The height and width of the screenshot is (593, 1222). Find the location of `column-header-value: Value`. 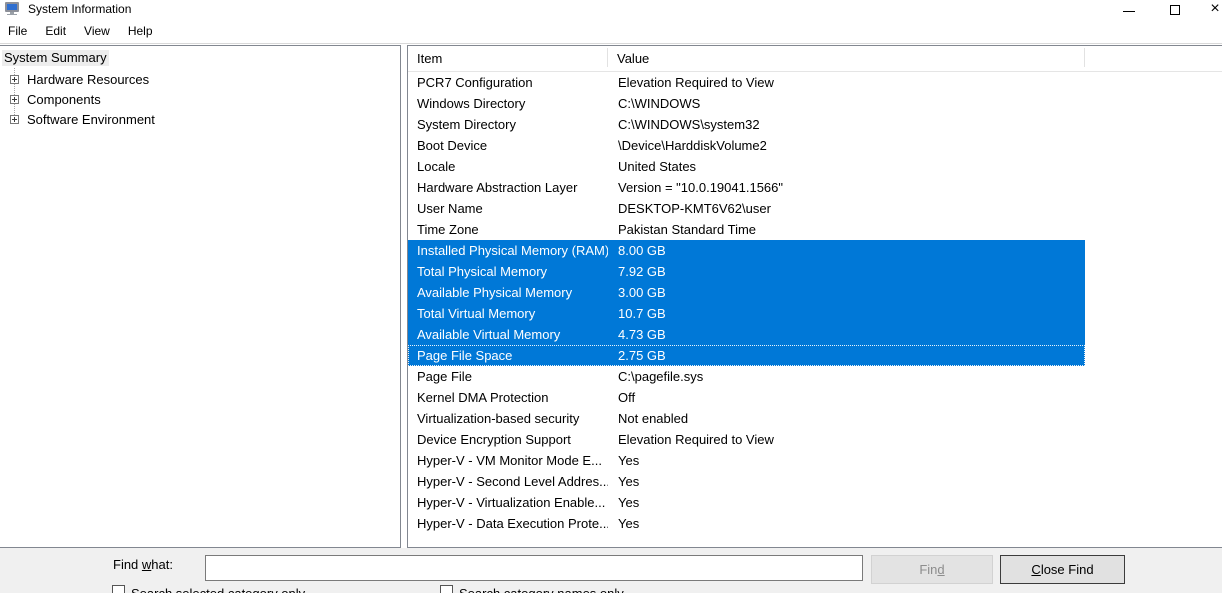

column-header-value: Value is located at coordinates (633, 58).